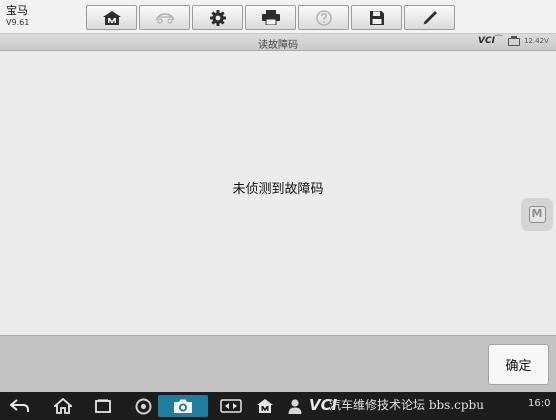  What do you see at coordinates (490, 41) in the screenshot?
I see `vci-logo: VCI⁀` at bounding box center [490, 41].